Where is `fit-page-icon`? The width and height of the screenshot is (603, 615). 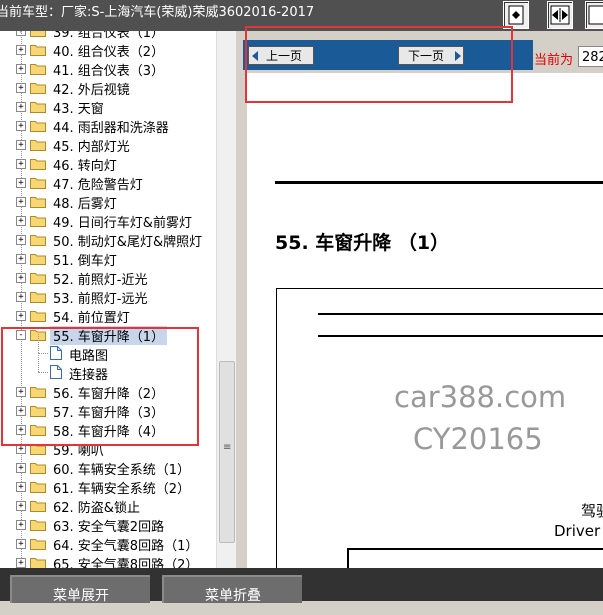
fit-page-icon is located at coordinates (516, 15).